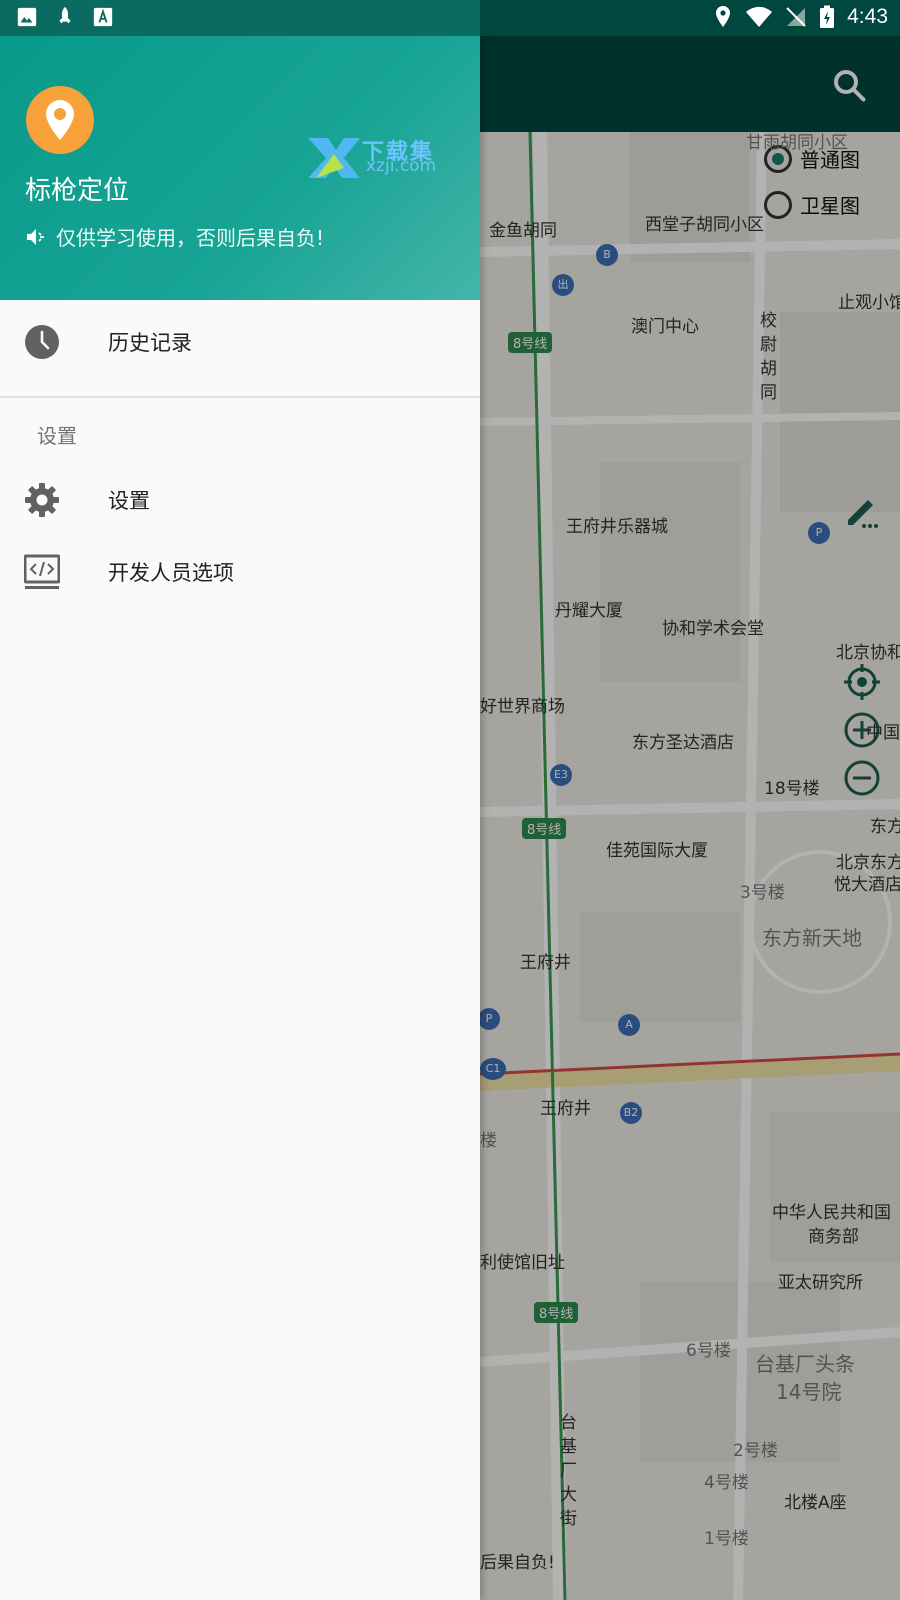 This screenshot has width=900, height=1600. Describe the element at coordinates (35, 236) in the screenshot. I see `volume-mute-icon` at that location.